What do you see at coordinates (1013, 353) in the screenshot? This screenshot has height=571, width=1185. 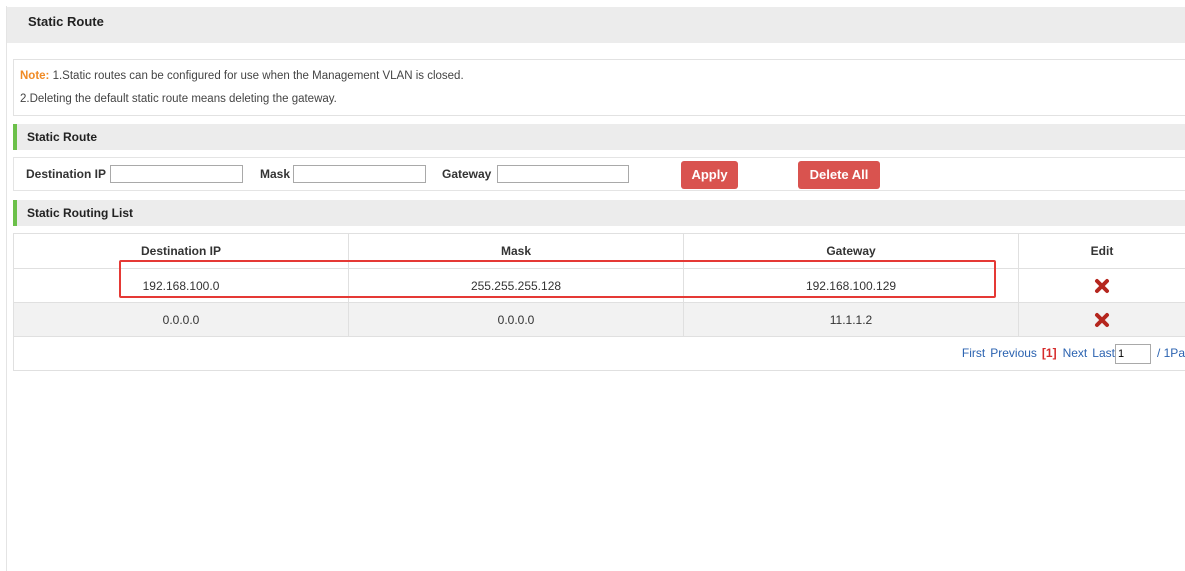 I see `previous-page-link: Previous` at bounding box center [1013, 353].